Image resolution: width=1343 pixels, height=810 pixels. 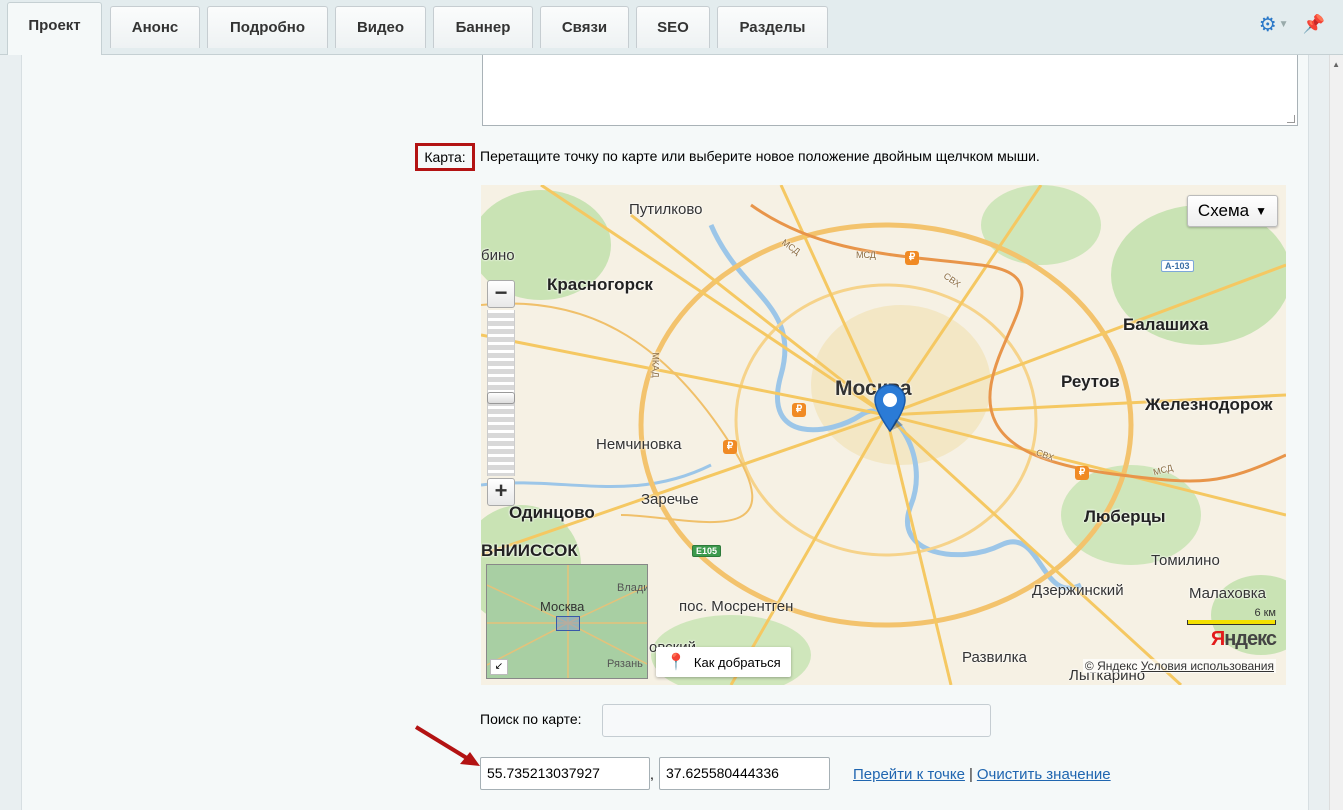 I want to click on road-label-msd-2: МСД, so click(x=866, y=255).